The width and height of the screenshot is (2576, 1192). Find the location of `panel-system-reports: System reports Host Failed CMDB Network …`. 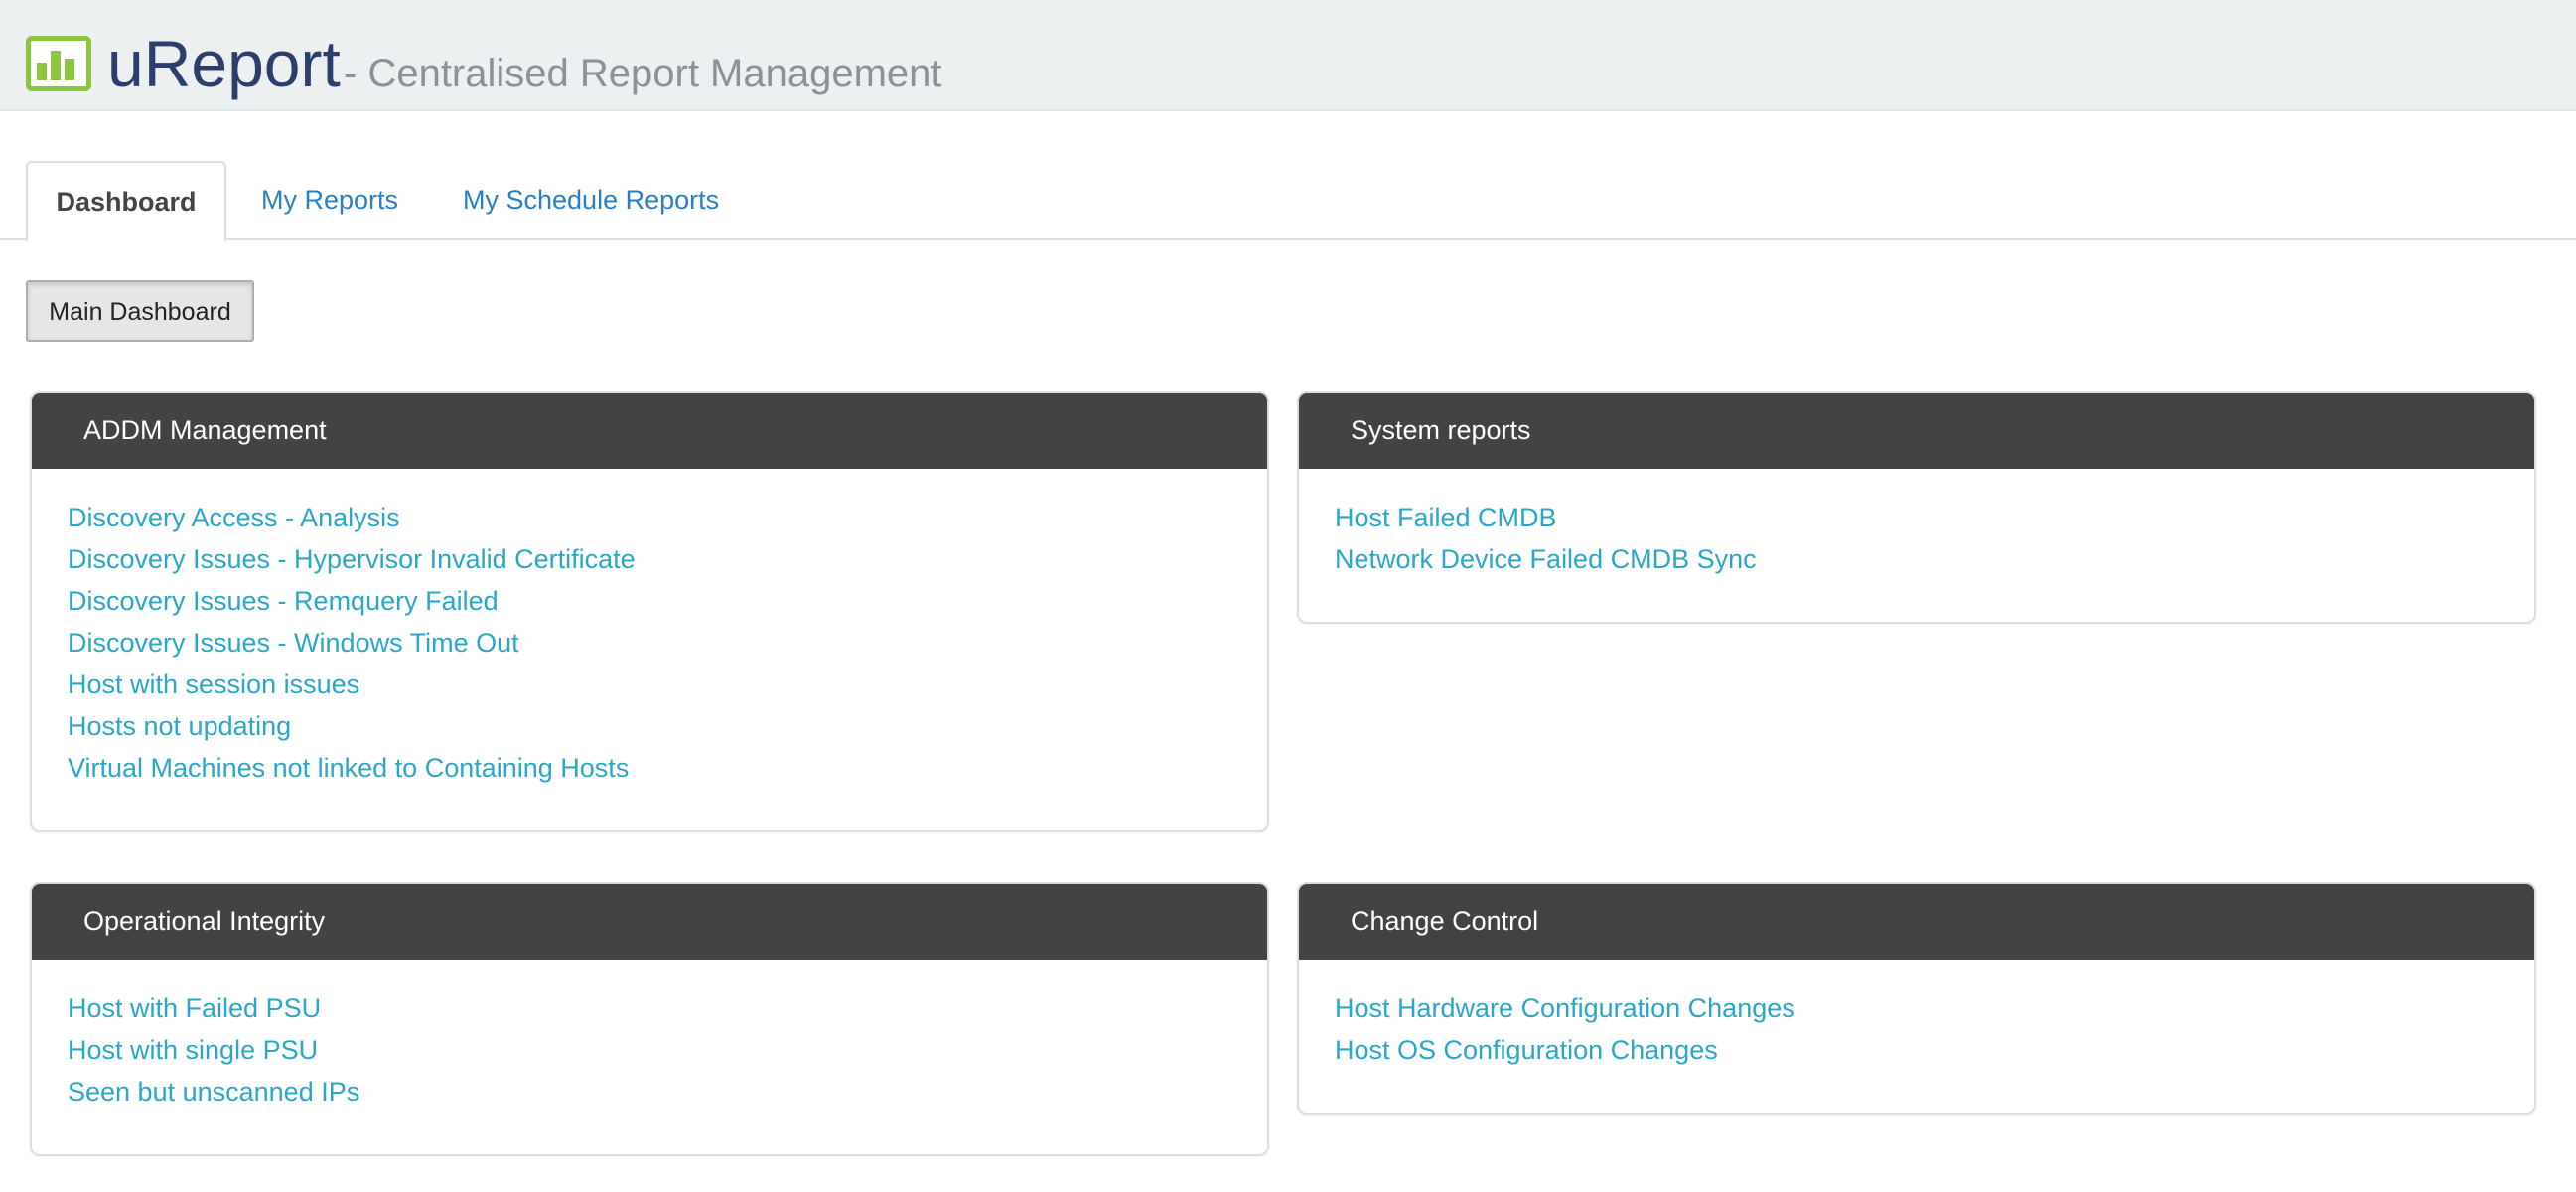

panel-system-reports: System reports Host Failed CMDB Network … is located at coordinates (1916, 507).